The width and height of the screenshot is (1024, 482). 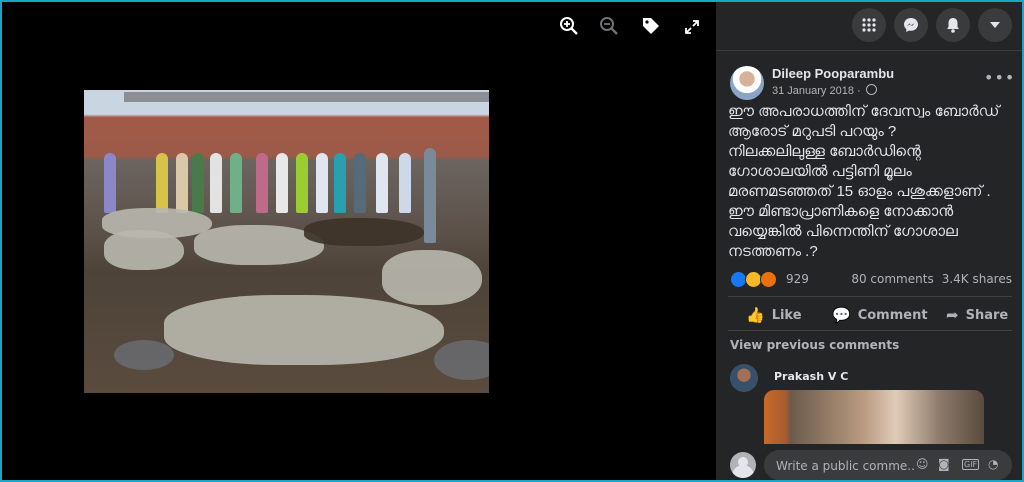 I want to click on commenter-name: Prakash V C, so click(x=811, y=376).